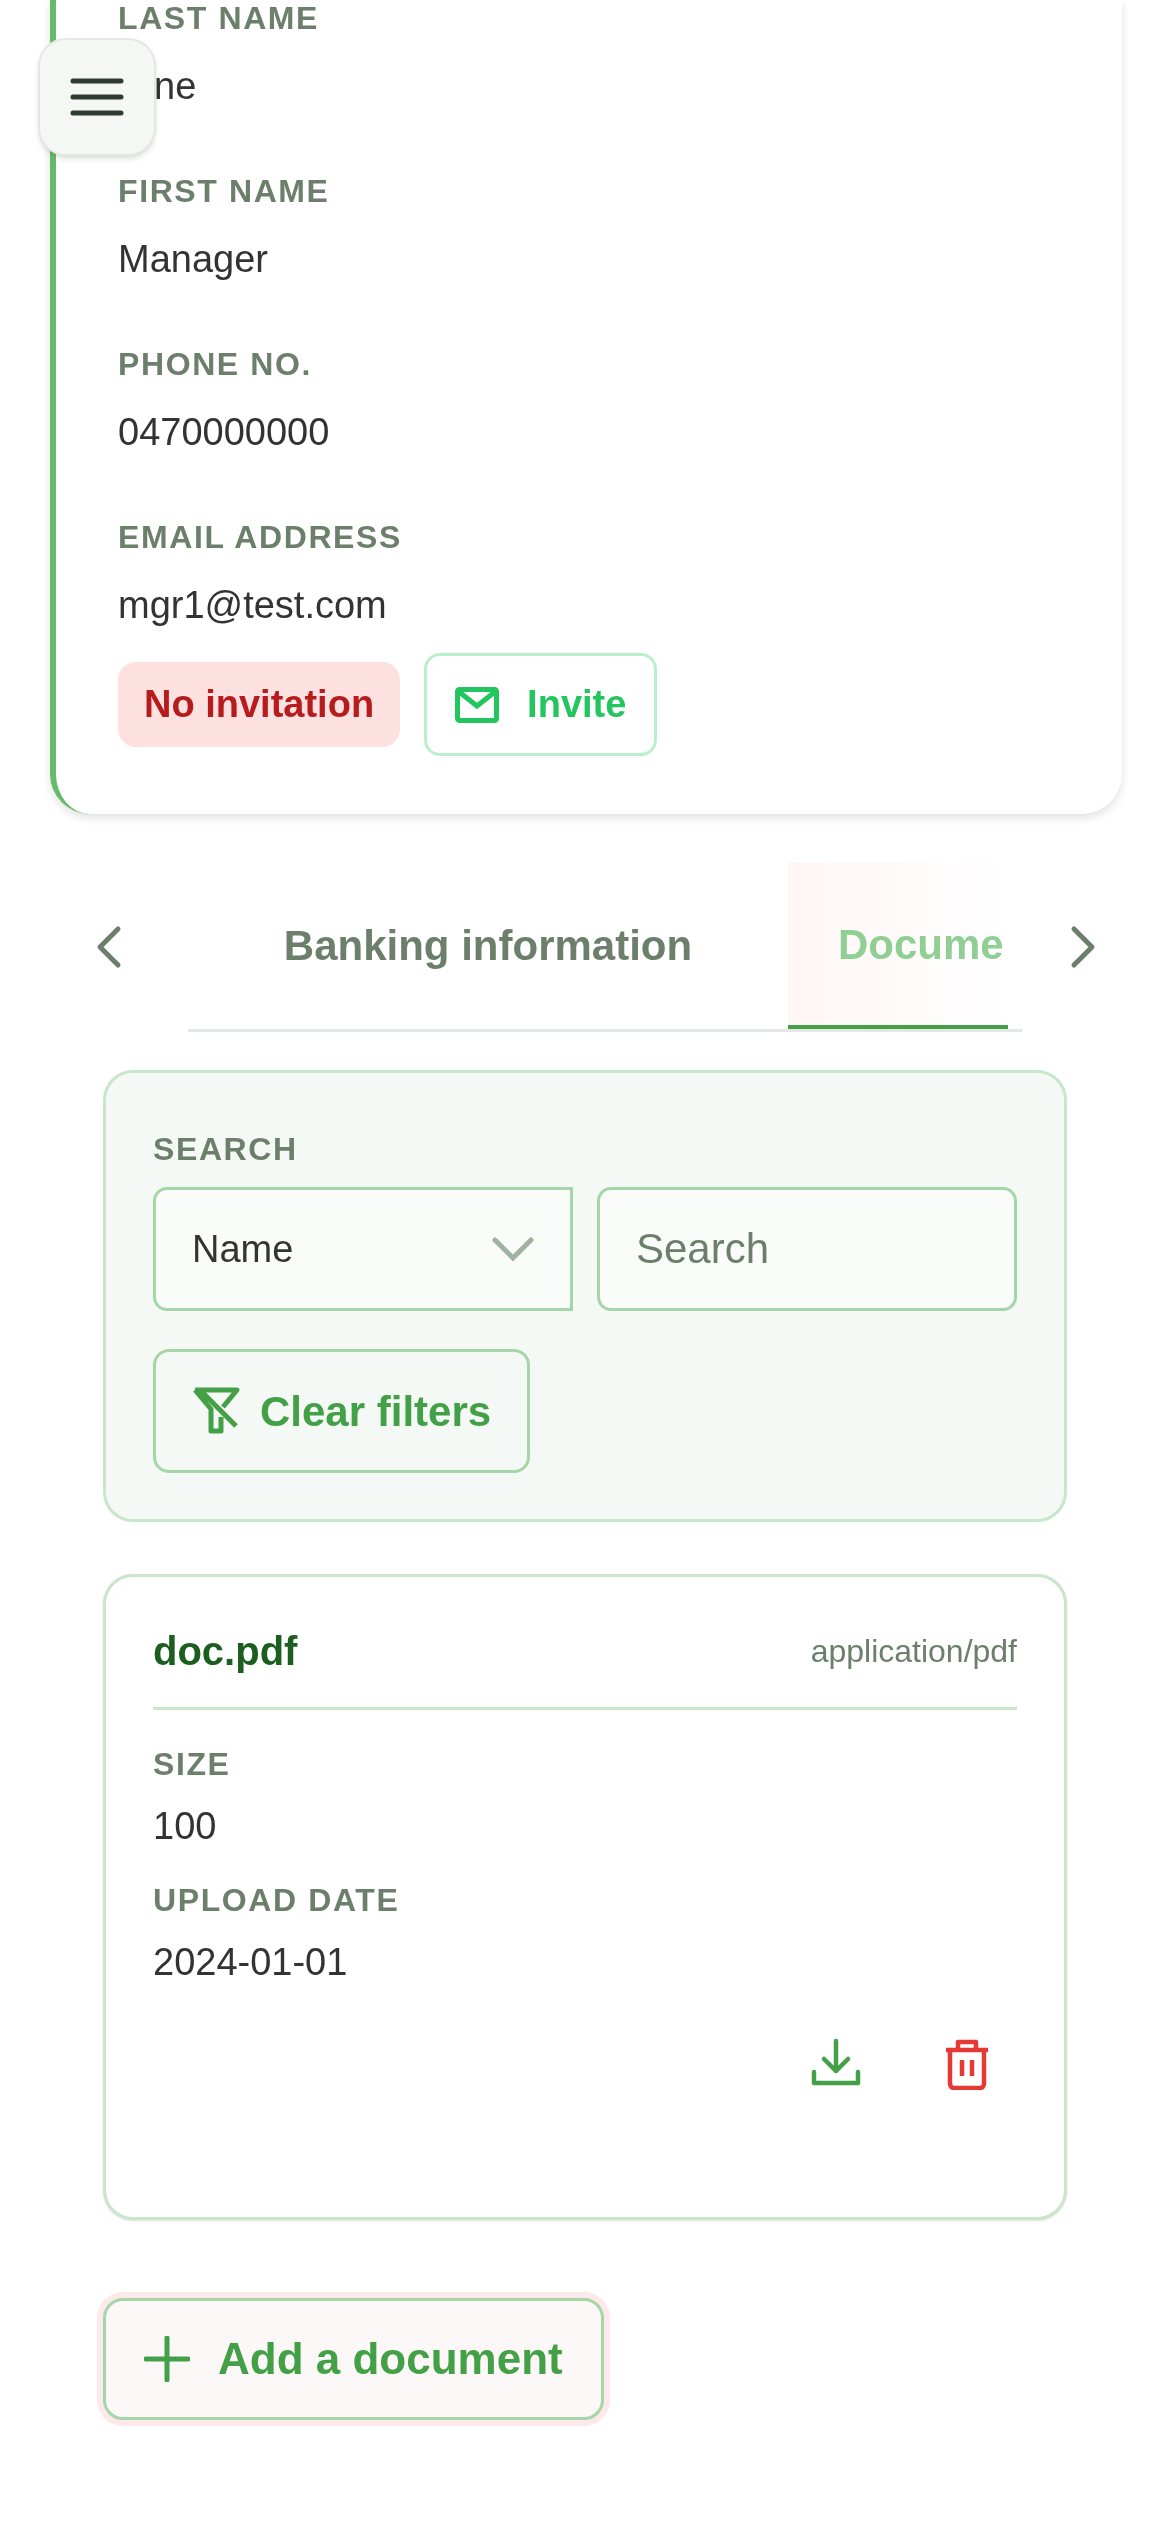 This screenshot has width=1170, height=2532. Describe the element at coordinates (488, 945) in the screenshot. I see `tab: Banking information` at that location.